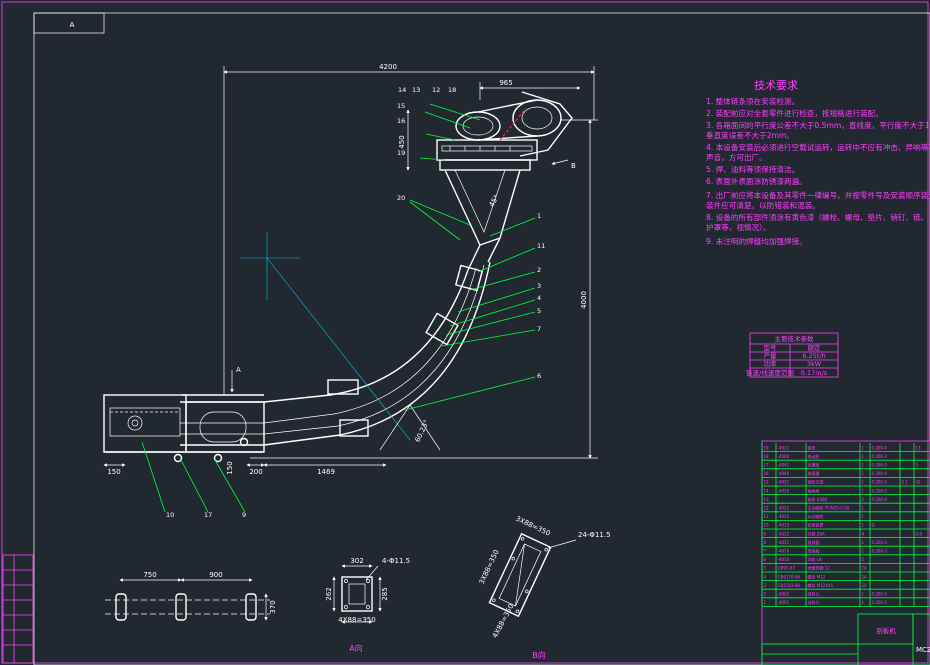 The image size is (930, 665). What do you see at coordinates (401, 106) in the screenshot?
I see `part-label-15: 15` at bounding box center [401, 106].